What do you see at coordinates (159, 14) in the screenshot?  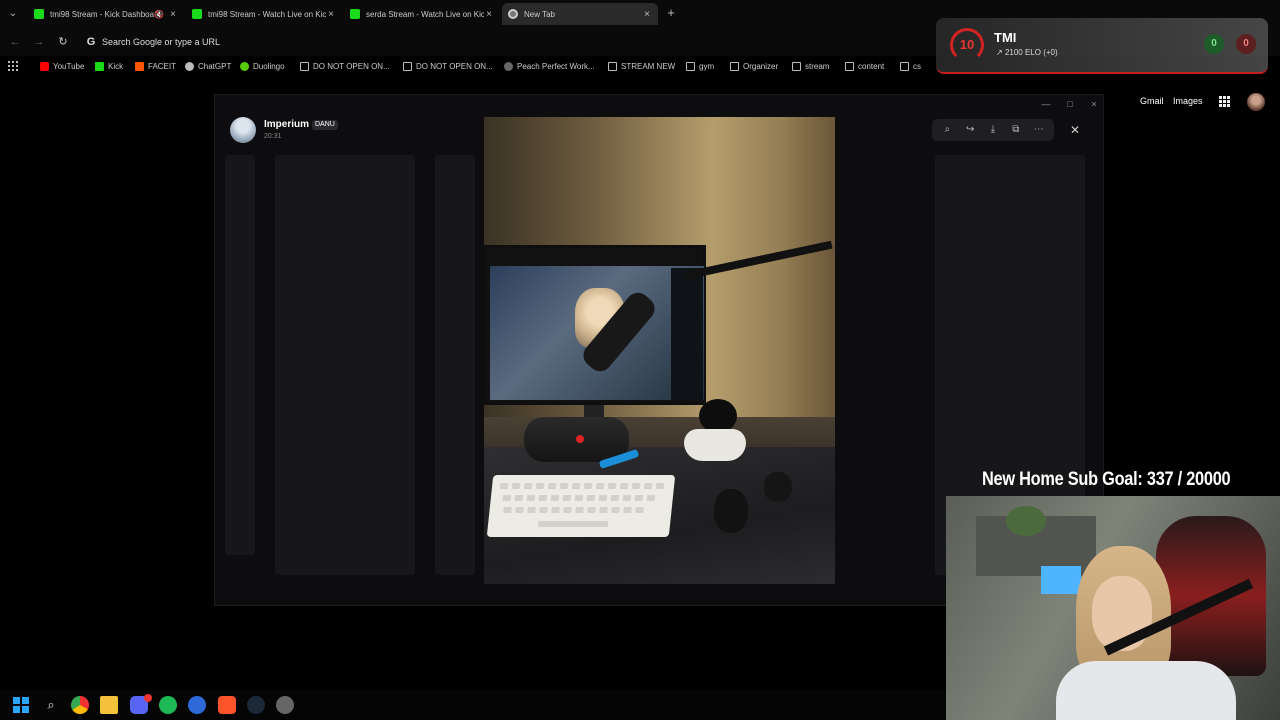 I see `muted-speaker-icon: 🔇` at bounding box center [159, 14].